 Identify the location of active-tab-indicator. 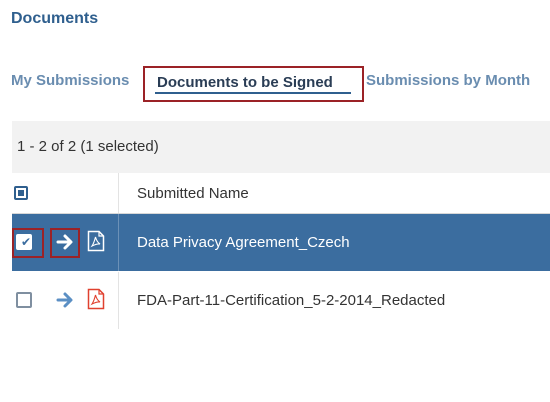
(253, 93).